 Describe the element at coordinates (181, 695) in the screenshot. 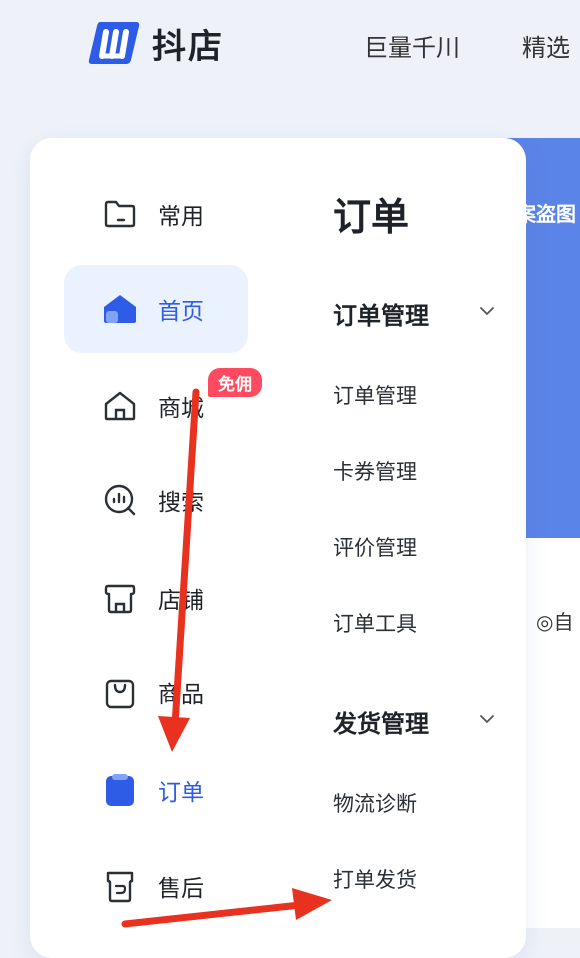

I see `sidebar-item-label: 商品` at that location.